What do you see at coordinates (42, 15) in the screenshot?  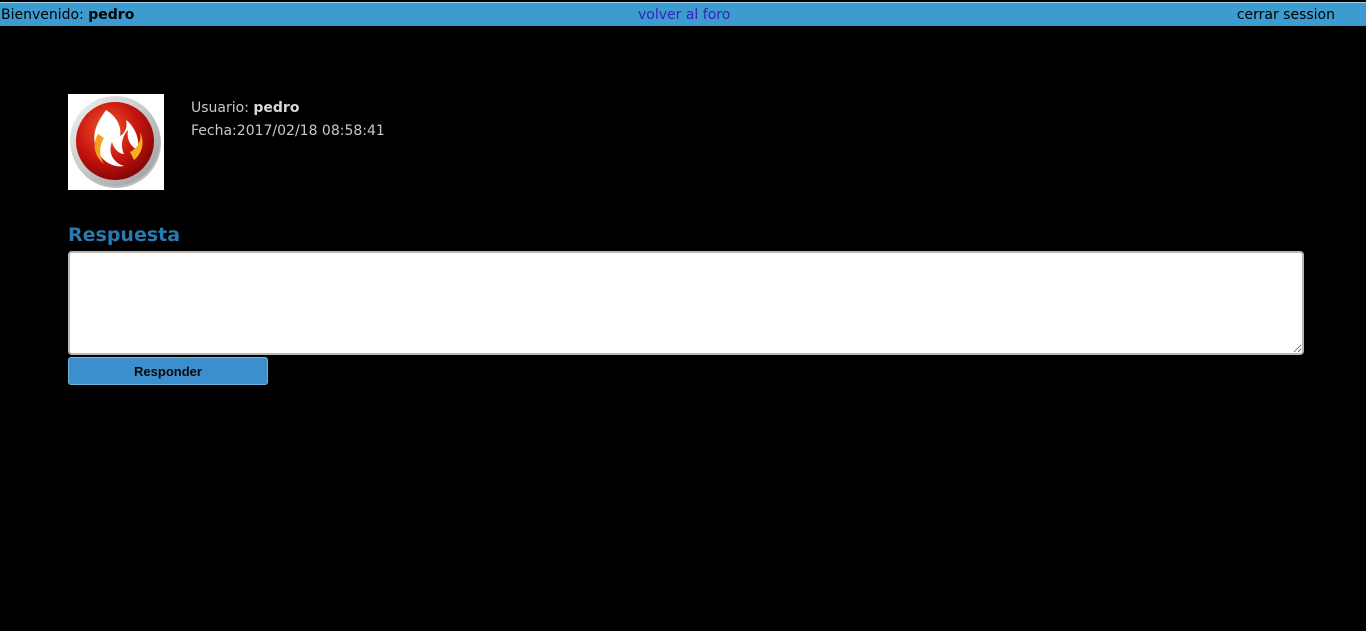 I see `welcome-label: Bienvenido:` at bounding box center [42, 15].